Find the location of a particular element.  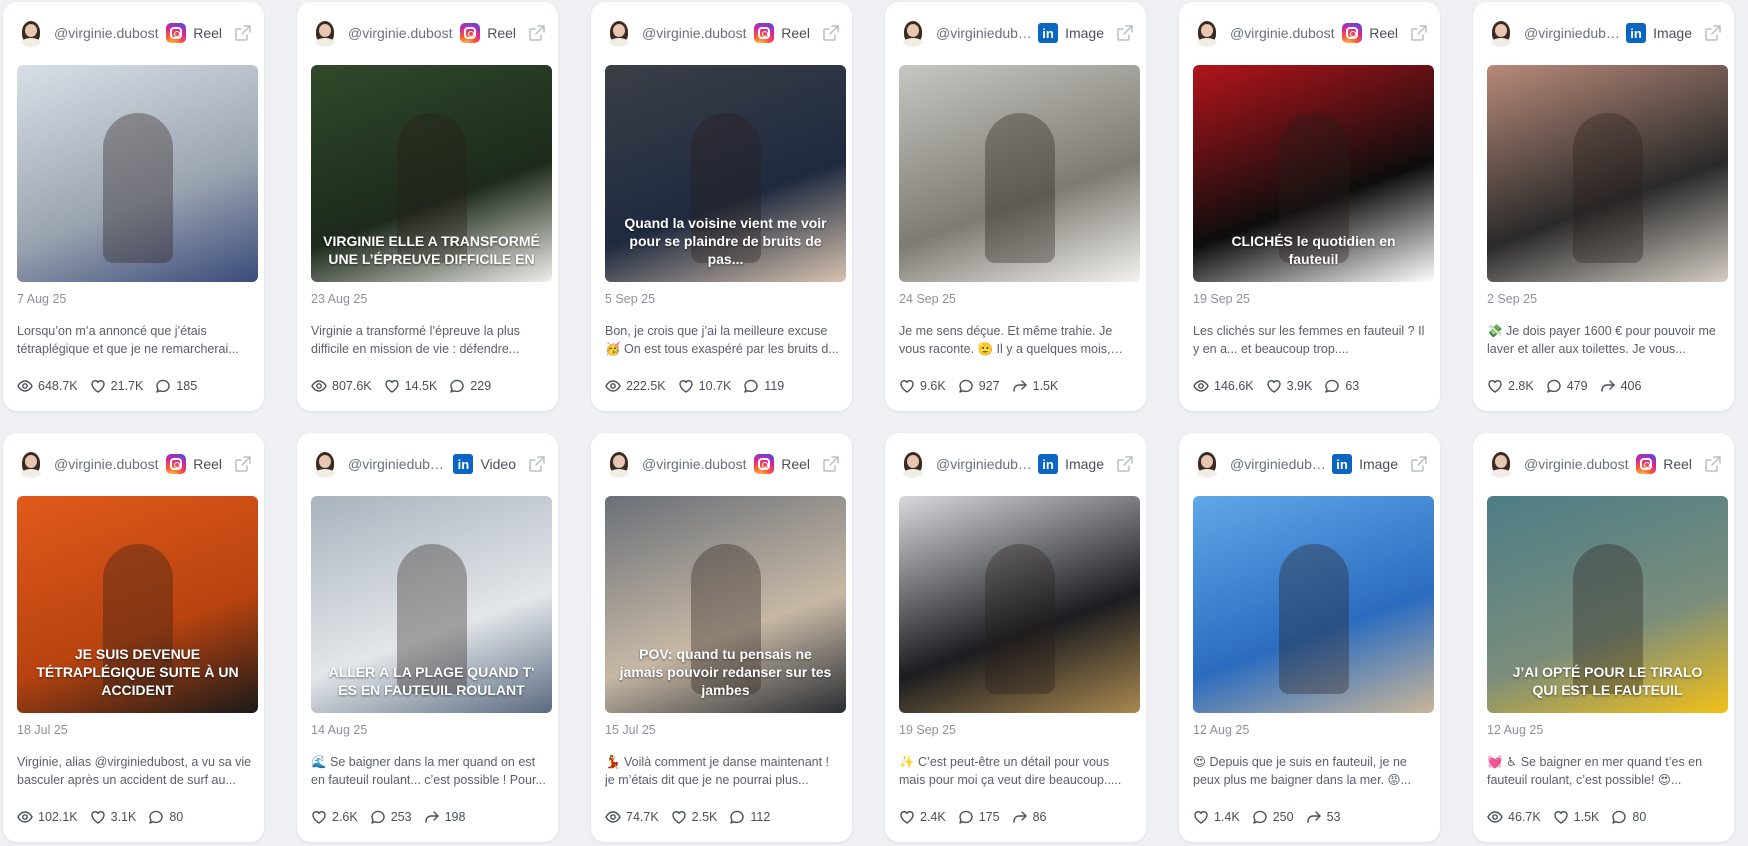

stat-value: 198 is located at coordinates (455, 817).